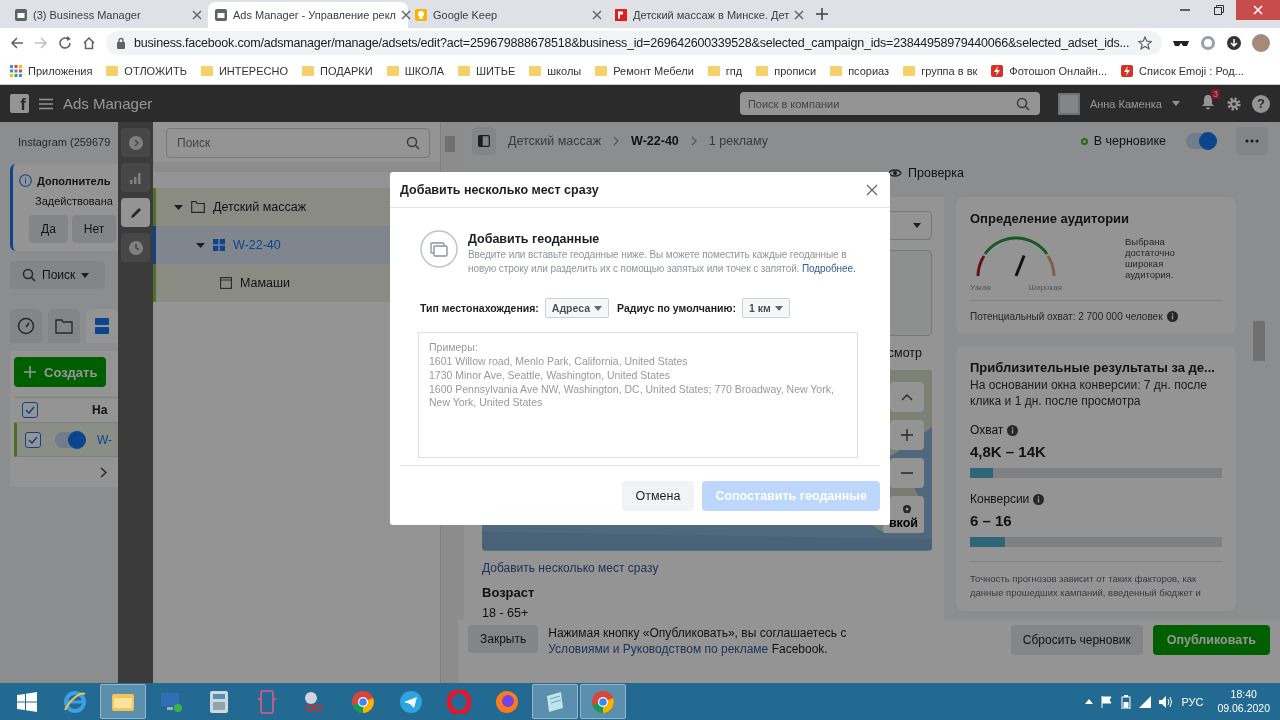 This screenshot has width=1280, height=720. What do you see at coordinates (1243, 694) in the screenshot?
I see `clock-time: 18:40` at bounding box center [1243, 694].